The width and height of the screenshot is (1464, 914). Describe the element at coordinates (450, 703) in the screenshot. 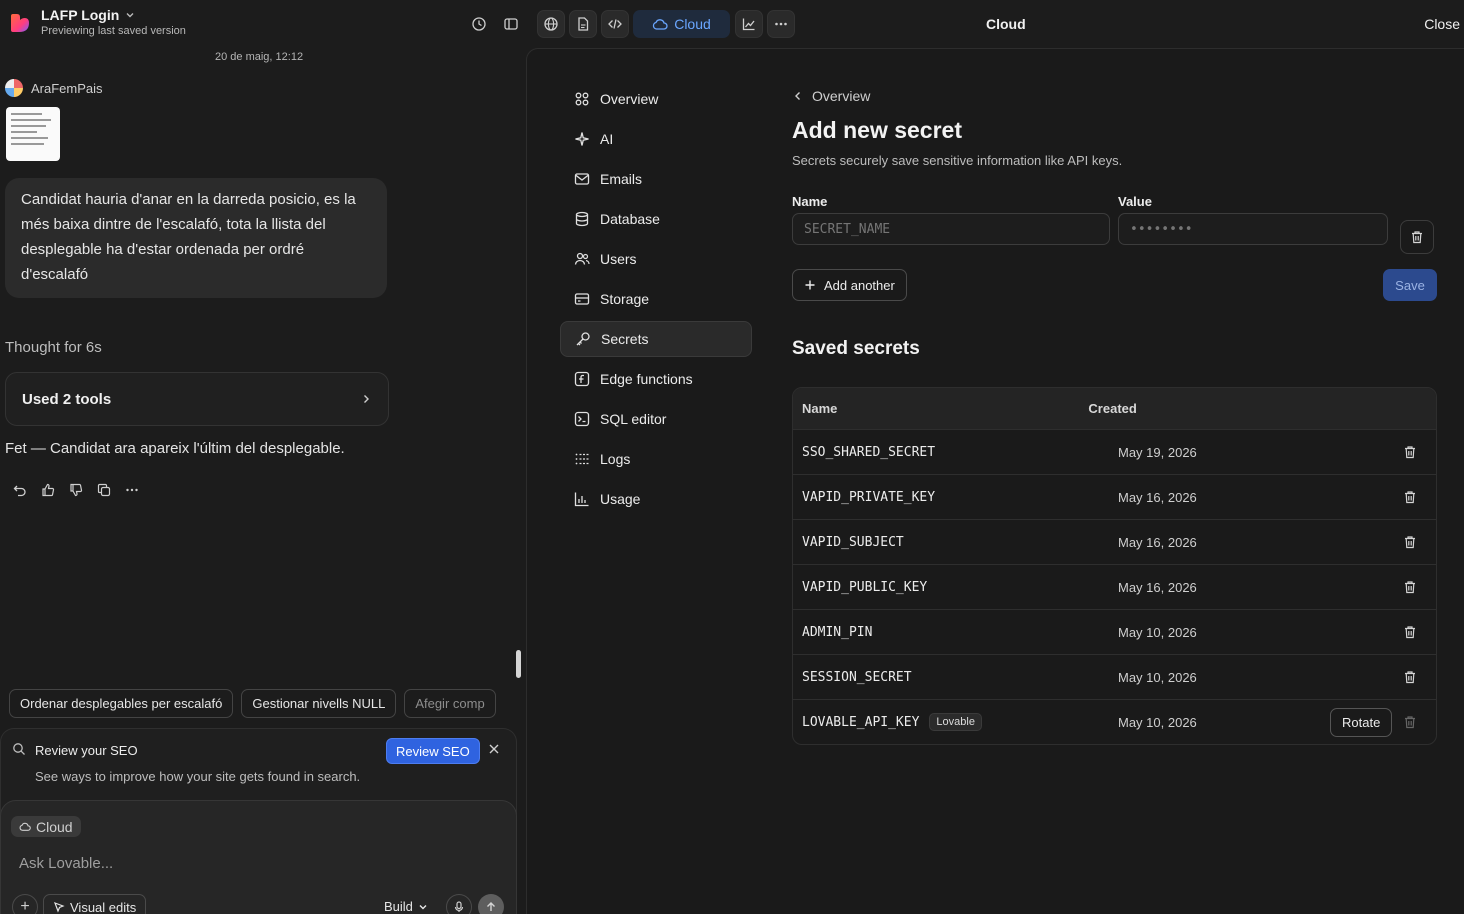

I see `suggestion-chip: Afegir comp` at that location.